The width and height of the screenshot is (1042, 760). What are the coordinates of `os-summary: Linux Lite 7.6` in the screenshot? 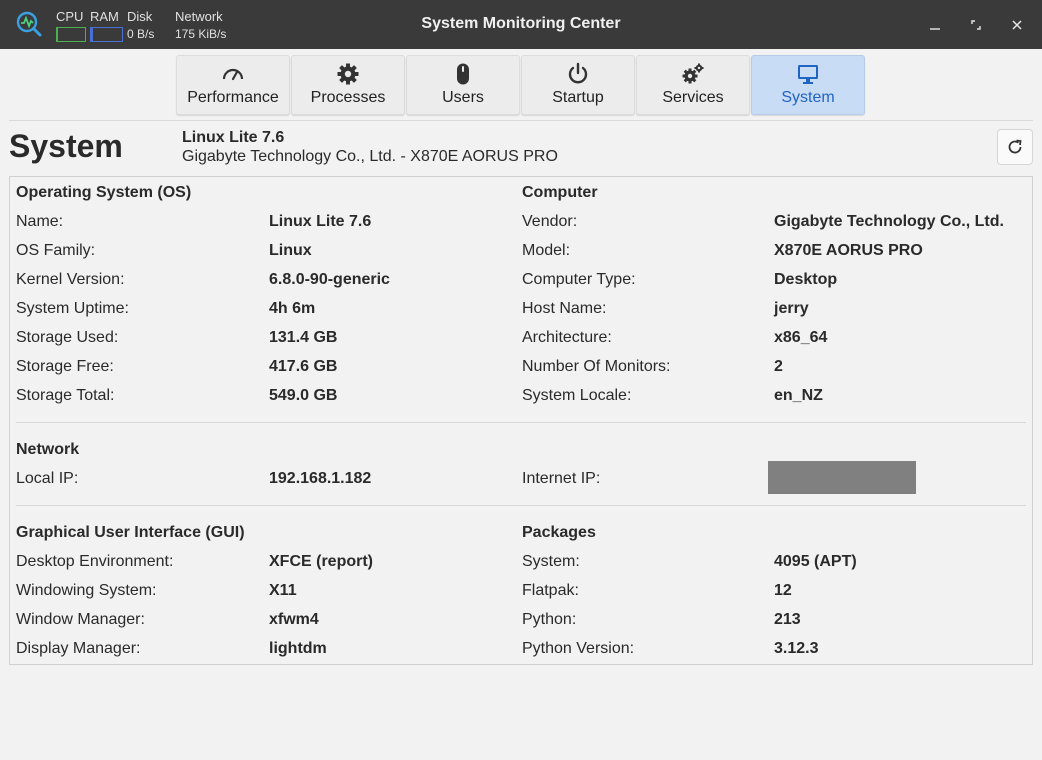 It's located at (233, 137).